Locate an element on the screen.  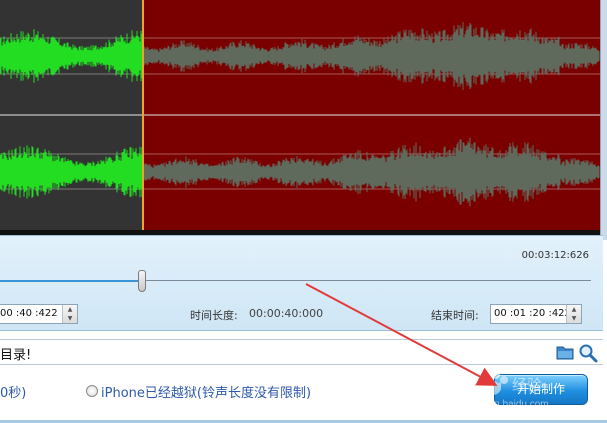
start-time-stepper-arrows: ▲ ▼ is located at coordinates (69, 314).